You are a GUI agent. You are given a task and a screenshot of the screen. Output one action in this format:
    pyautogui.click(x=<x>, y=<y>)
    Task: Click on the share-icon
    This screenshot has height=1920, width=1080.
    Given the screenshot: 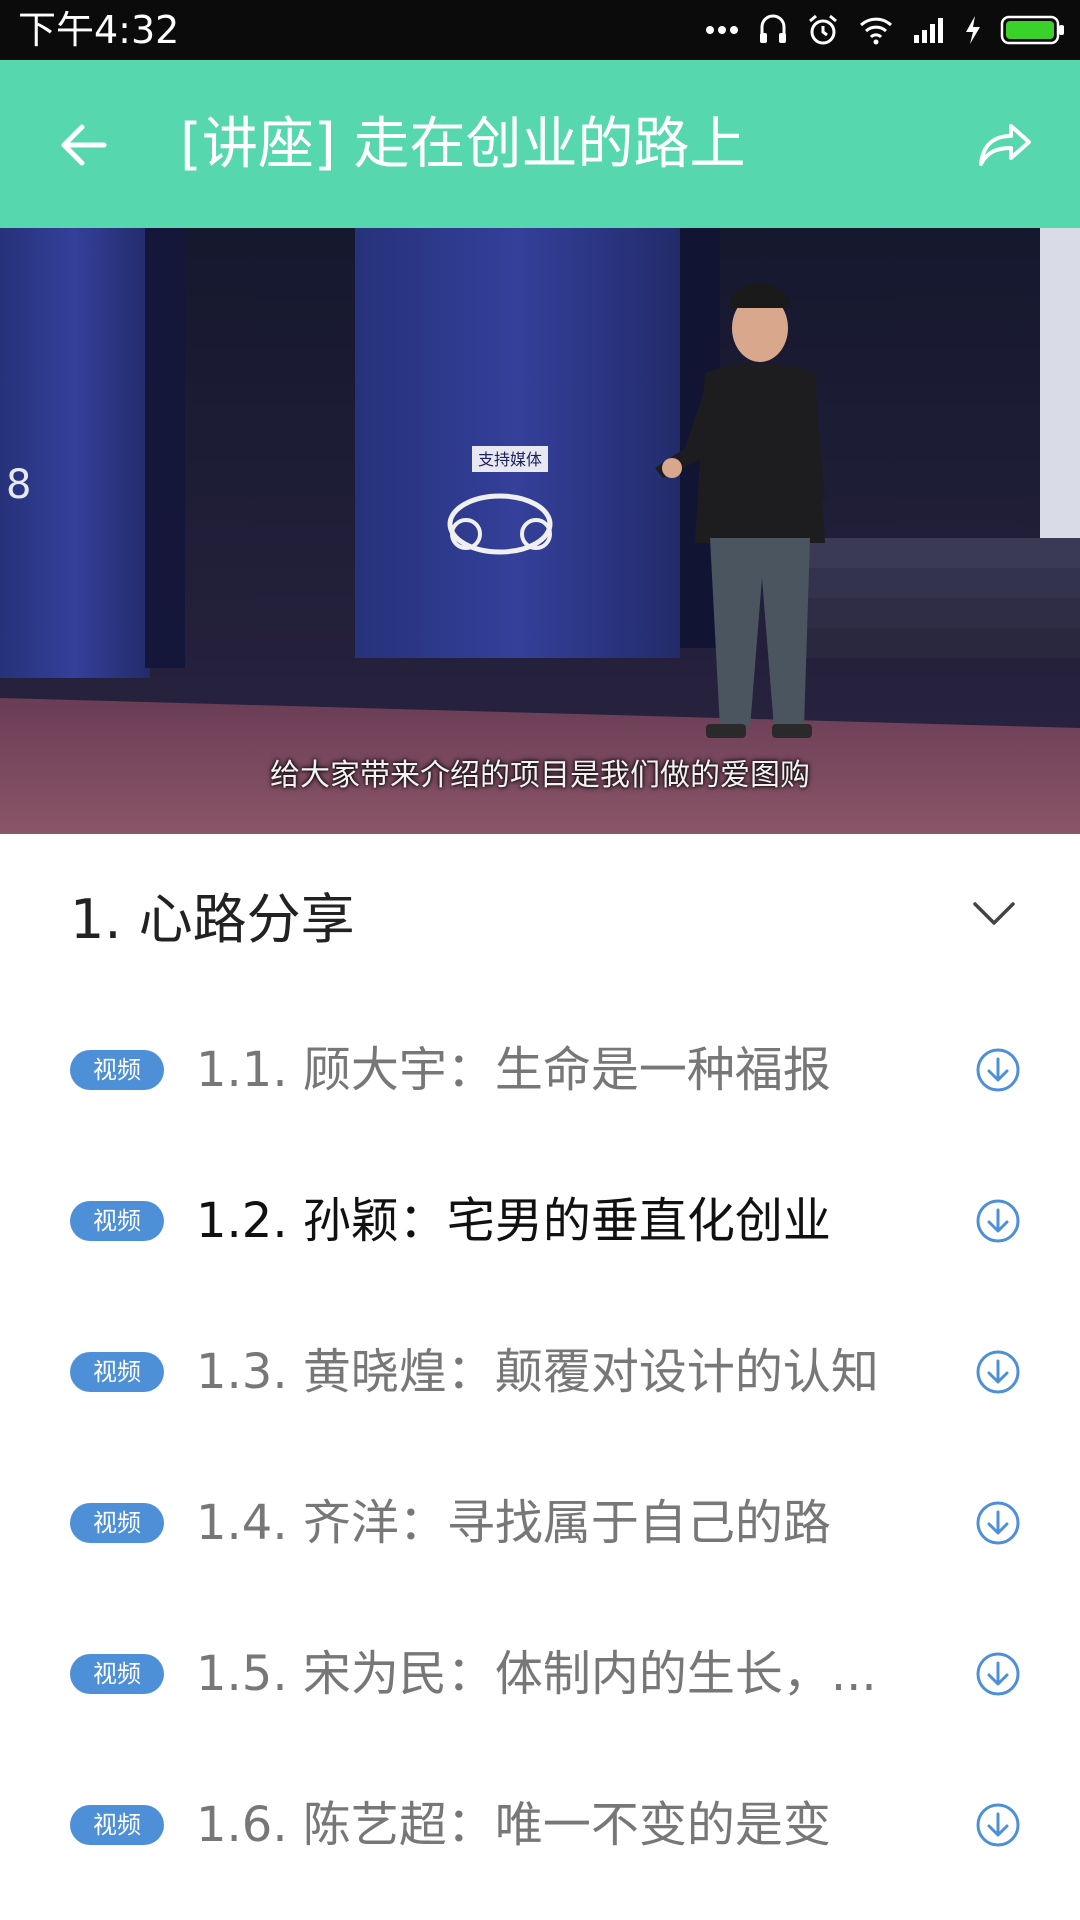 What is the action you would take?
    pyautogui.click(x=1005, y=145)
    